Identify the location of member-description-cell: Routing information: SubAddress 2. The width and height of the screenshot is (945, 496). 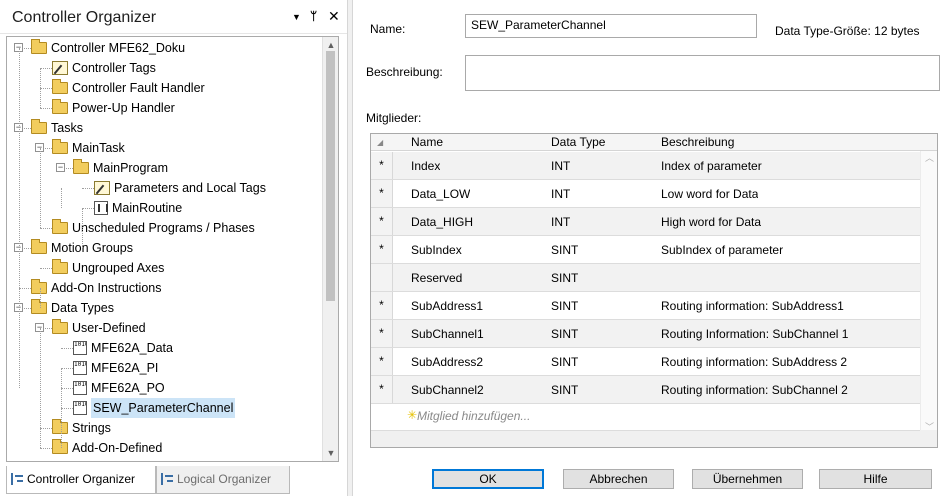
(754, 362).